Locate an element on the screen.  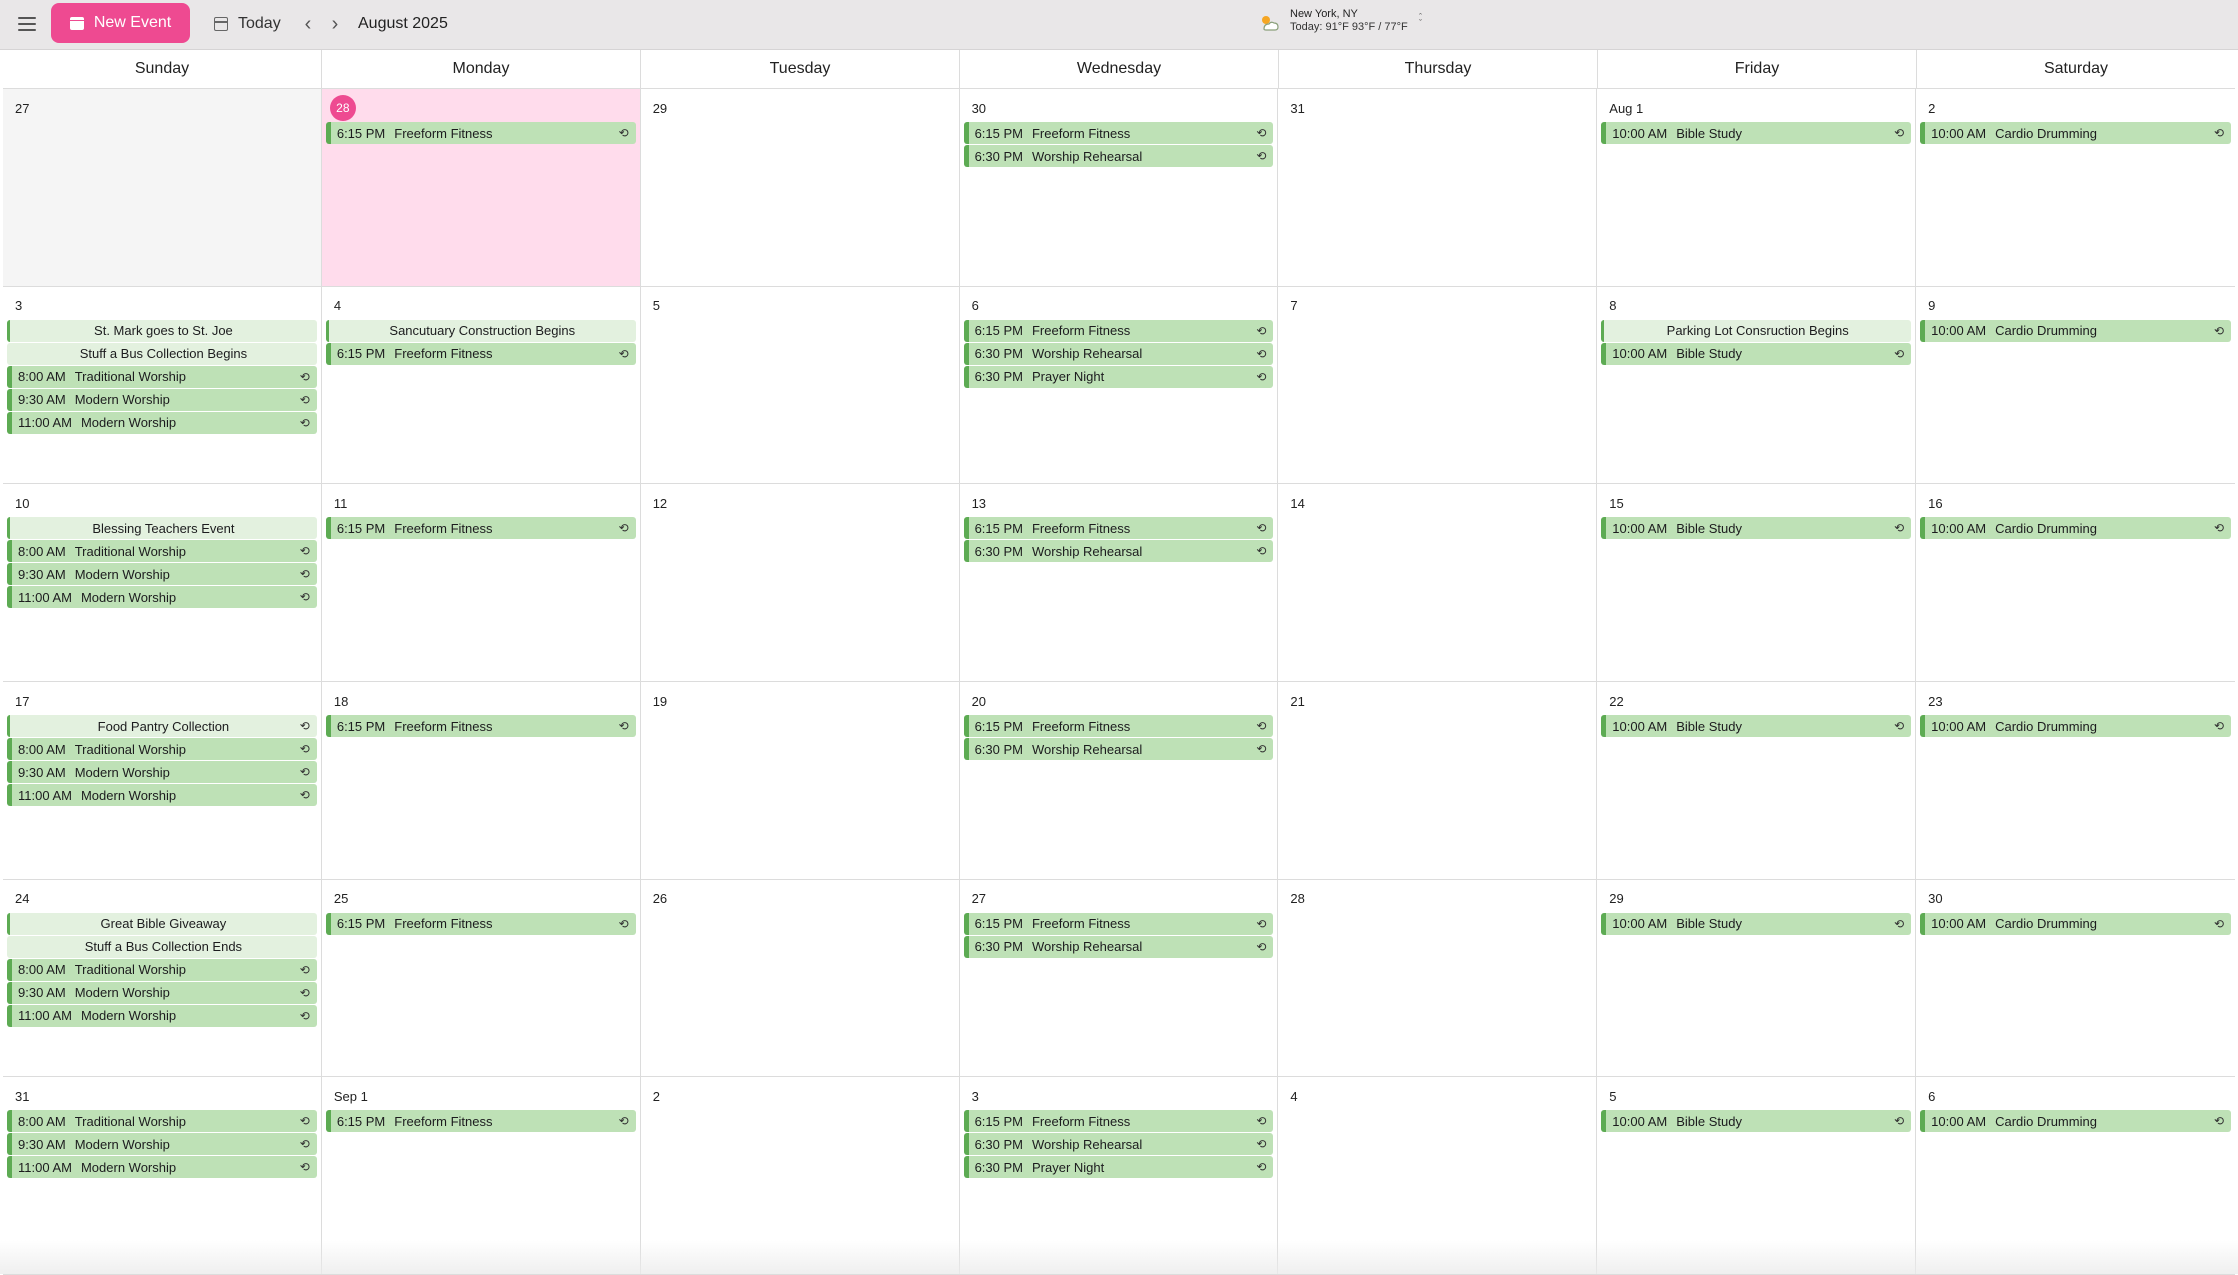
all-day-event: Food Pantry Collection ⟲ is located at coordinates (162, 726).